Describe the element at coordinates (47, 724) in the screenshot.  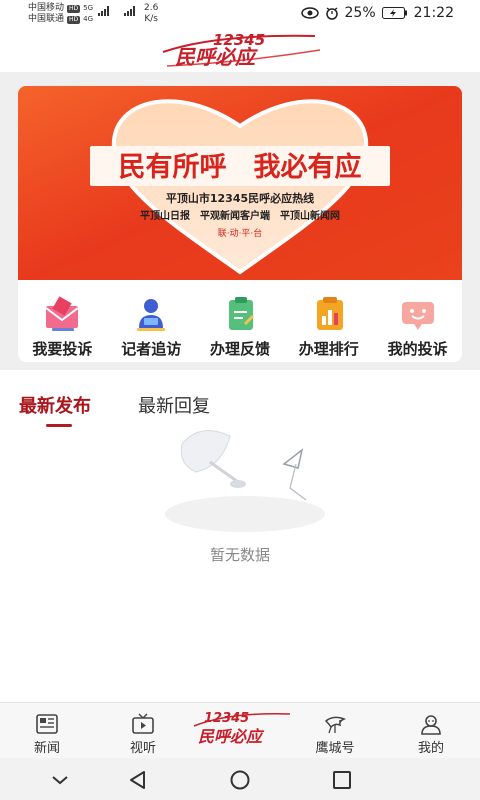
I see `newspaper-icon` at that location.